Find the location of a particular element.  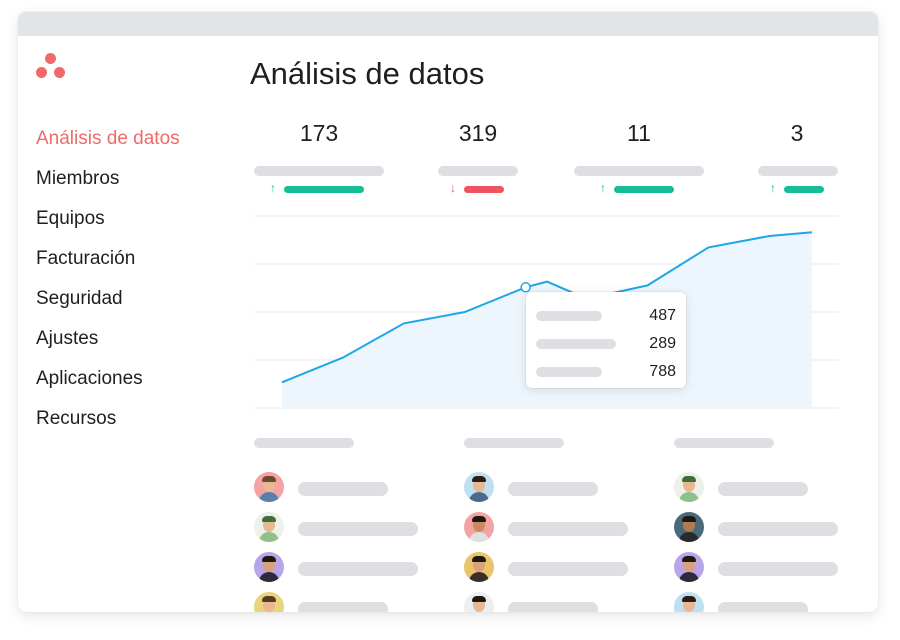

asana-logo-icon is located at coordinates (51, 67).